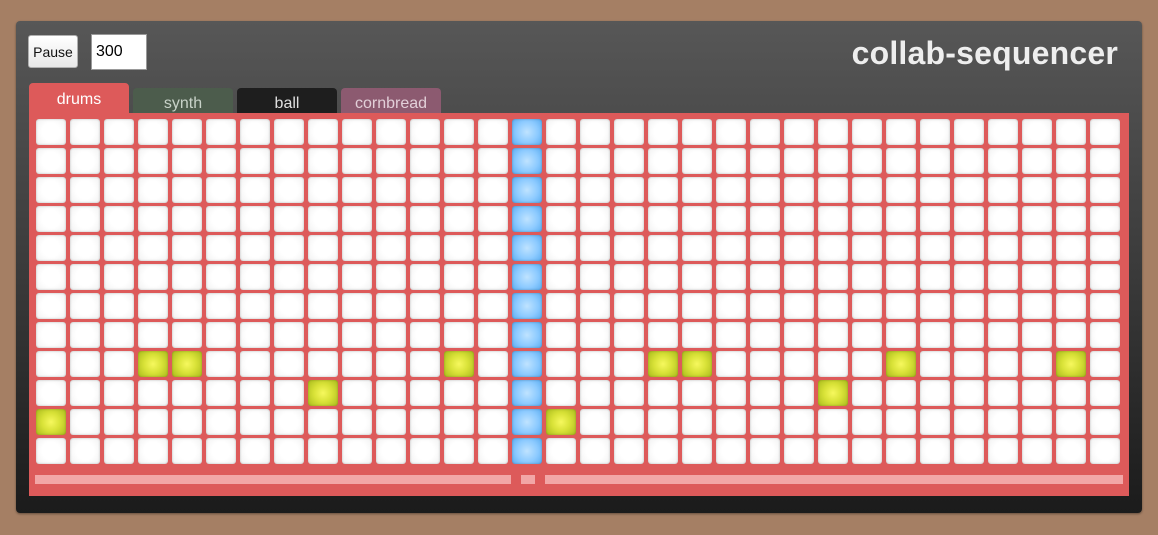  Describe the element at coordinates (53, 51) in the screenshot. I see `pause-button: Pause` at that location.